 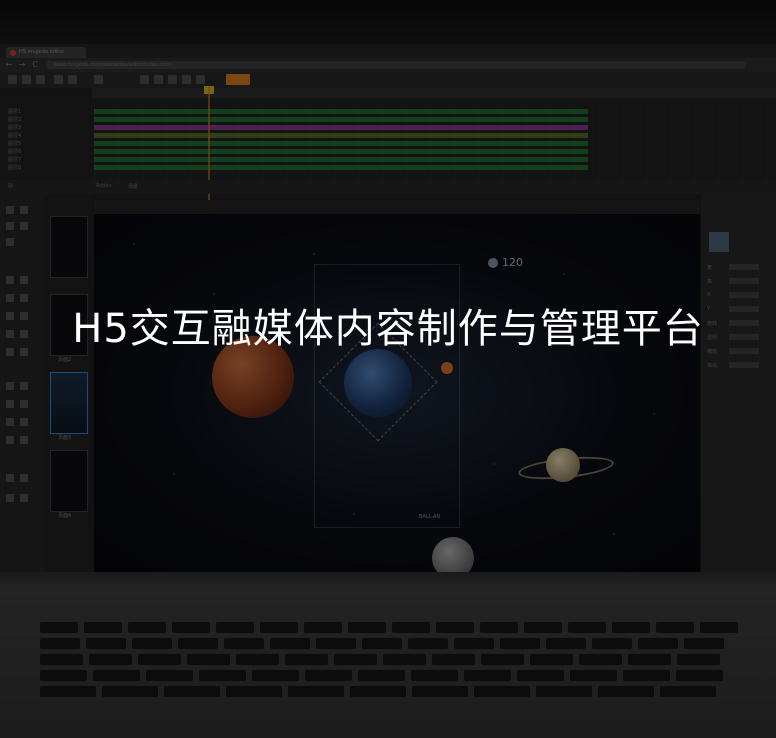 What do you see at coordinates (98, 79) in the screenshot?
I see `close-icon` at bounding box center [98, 79].